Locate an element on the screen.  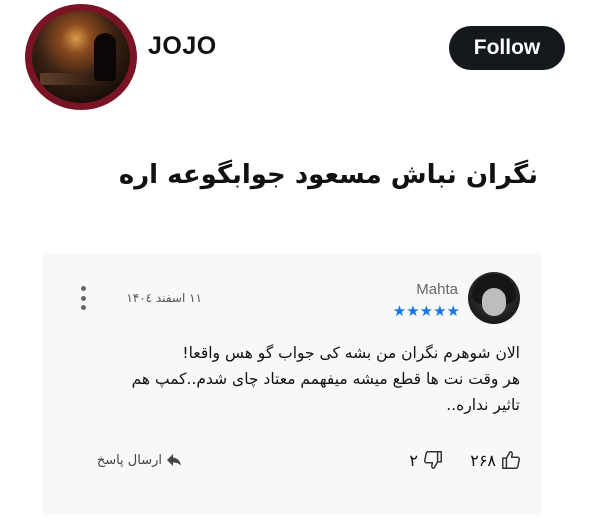
like-count: ۲۶۸ is located at coordinates (483, 460).